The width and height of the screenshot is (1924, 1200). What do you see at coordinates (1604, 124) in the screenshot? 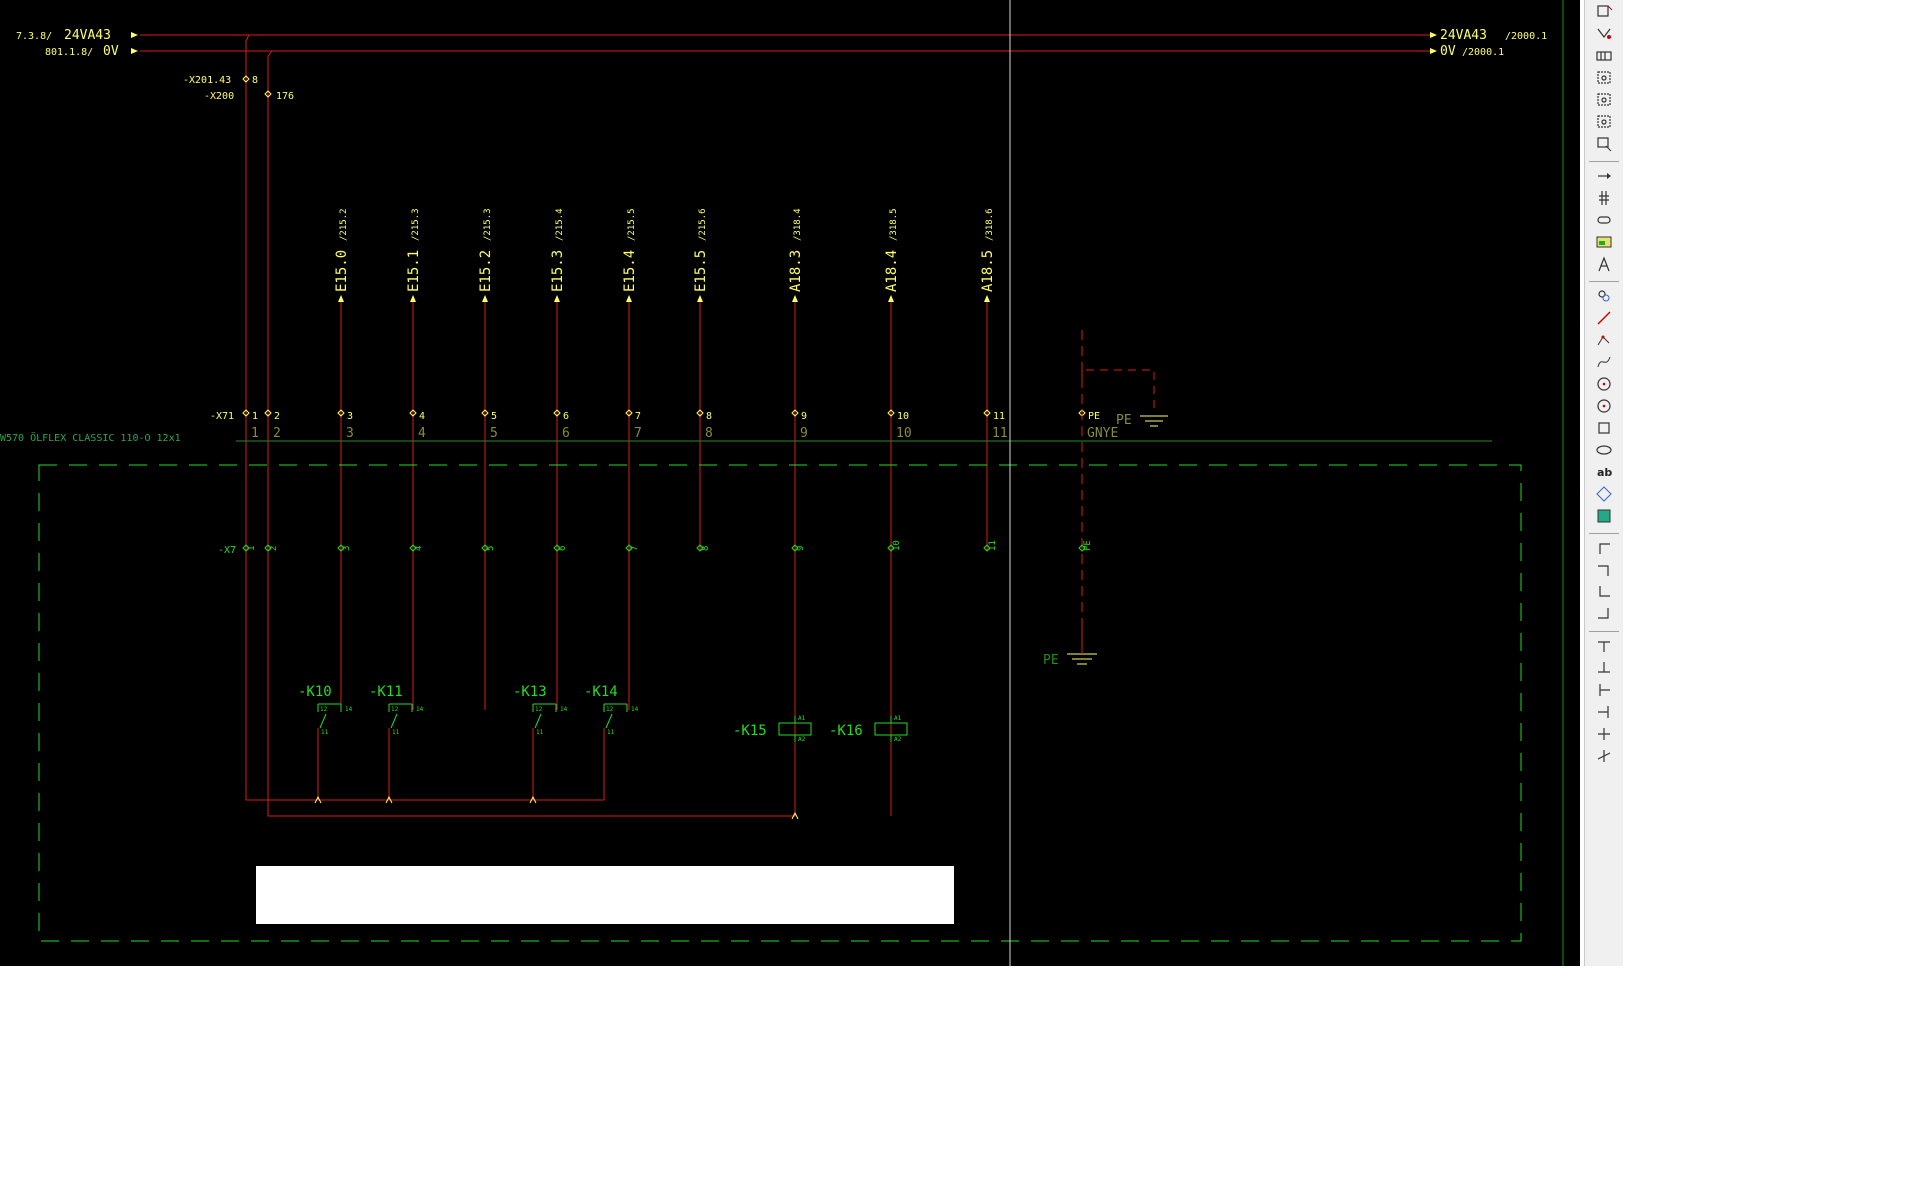
I see `insert-structure-box-button` at bounding box center [1604, 124].